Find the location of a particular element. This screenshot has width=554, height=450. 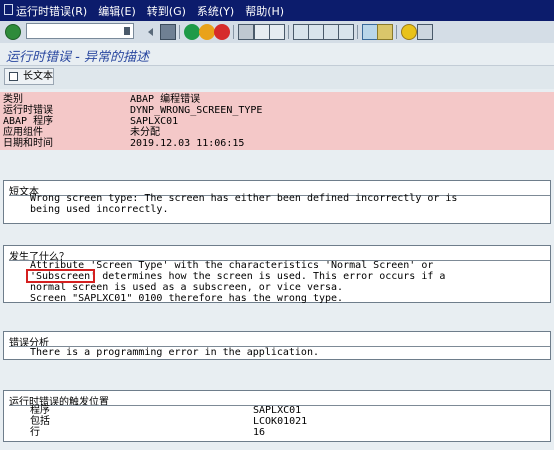

trigger-value-program: SAPLXC01 is located at coordinates (277, 410).